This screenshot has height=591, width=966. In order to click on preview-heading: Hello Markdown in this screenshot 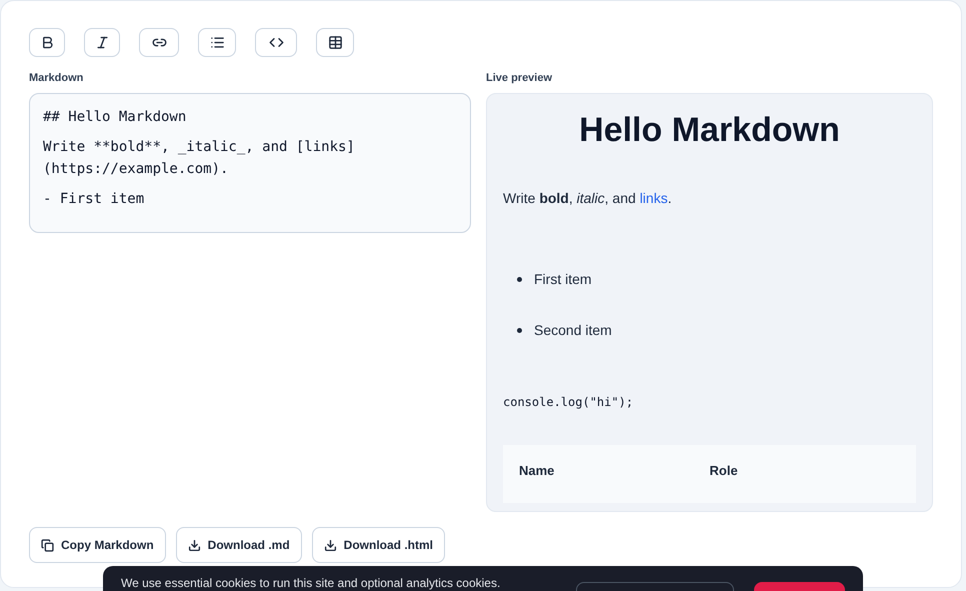, I will do `click(709, 130)`.